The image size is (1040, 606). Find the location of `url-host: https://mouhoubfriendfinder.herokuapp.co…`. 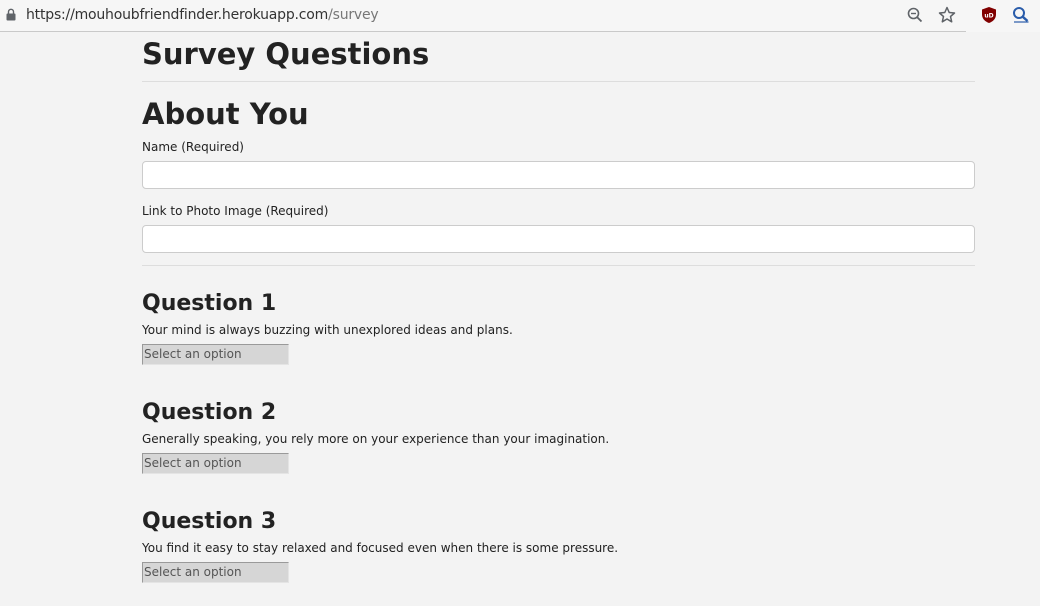

url-host: https://mouhoubfriendfinder.herokuapp.co… is located at coordinates (177, 15).